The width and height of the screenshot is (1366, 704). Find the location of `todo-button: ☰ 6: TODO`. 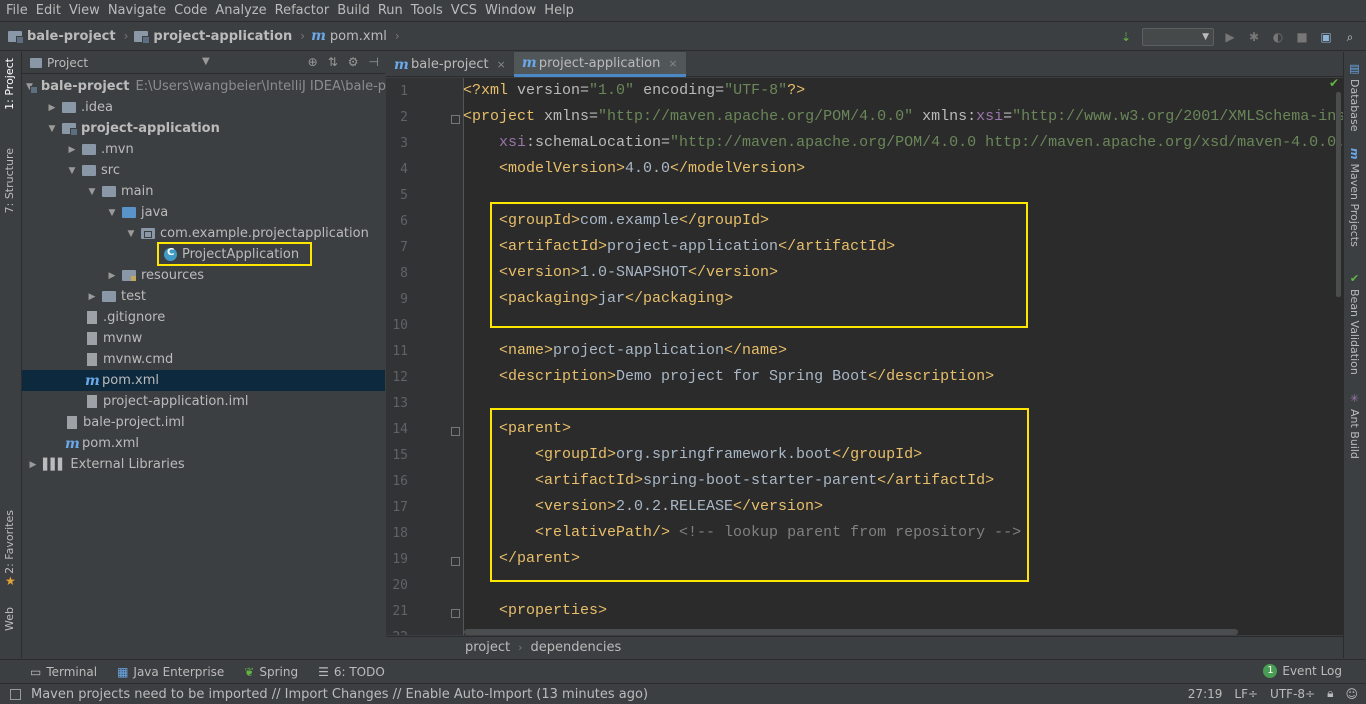

todo-button: ☰ 6: TODO is located at coordinates (351, 672).